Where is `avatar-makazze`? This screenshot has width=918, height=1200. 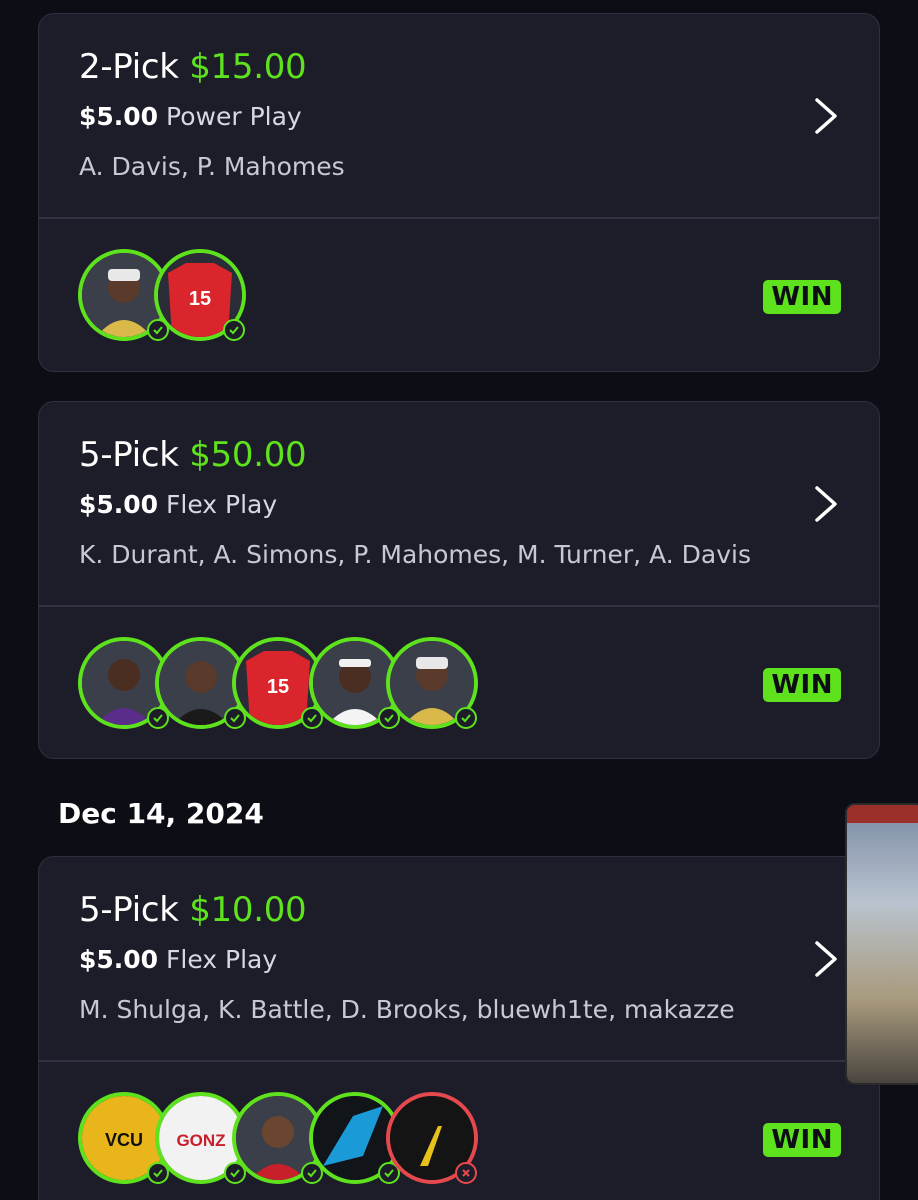 avatar-makazze is located at coordinates (432, 1137).